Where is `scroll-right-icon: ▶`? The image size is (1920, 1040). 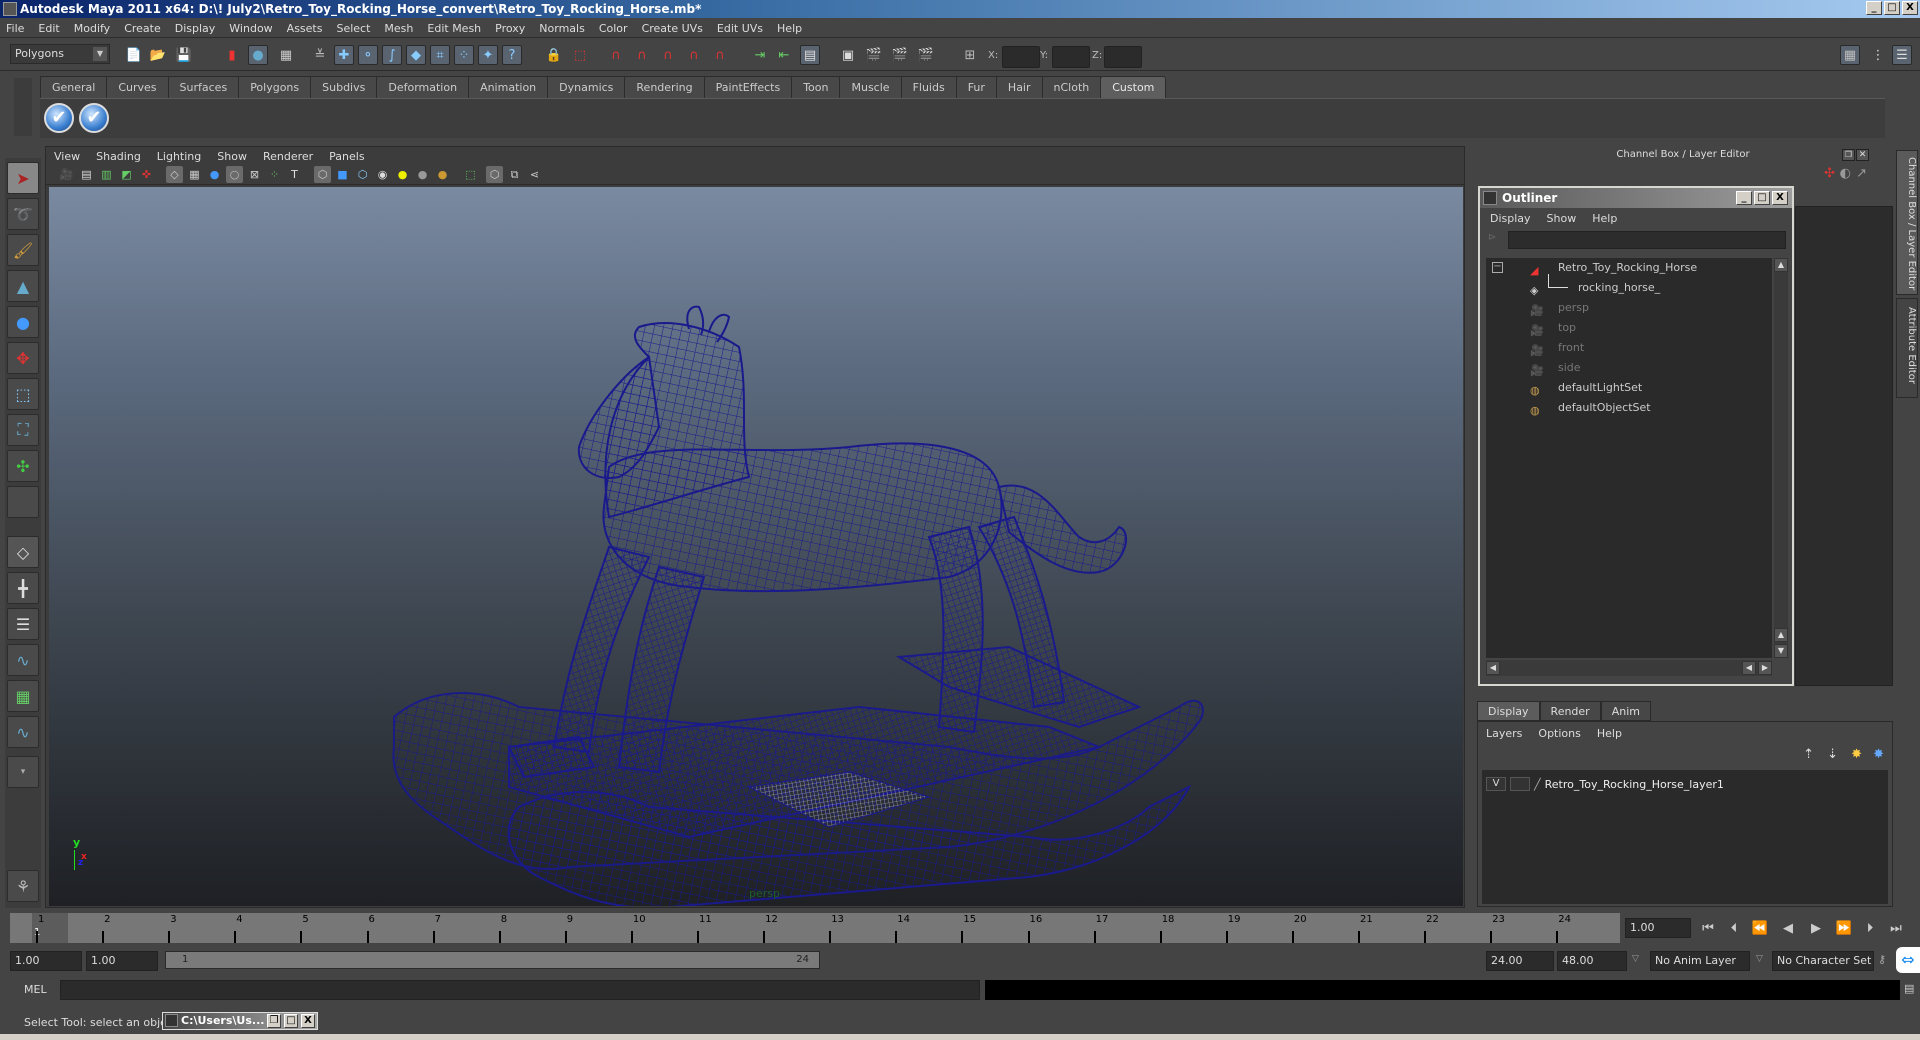 scroll-right-icon: ▶ is located at coordinates (1765, 668).